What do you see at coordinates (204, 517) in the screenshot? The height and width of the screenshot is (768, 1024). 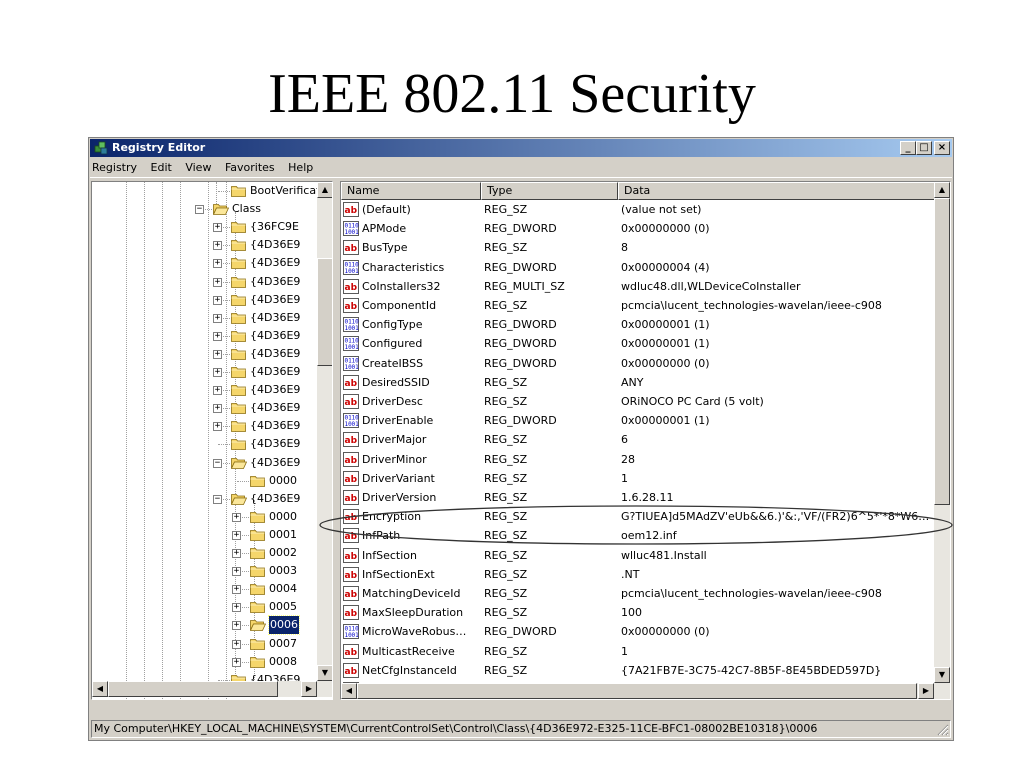 I see `tree-node: +0000` at bounding box center [204, 517].